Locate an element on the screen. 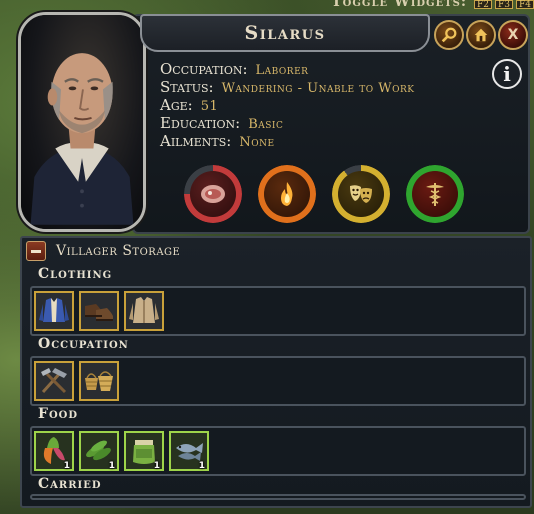  clothing-slots is located at coordinates (278, 311).